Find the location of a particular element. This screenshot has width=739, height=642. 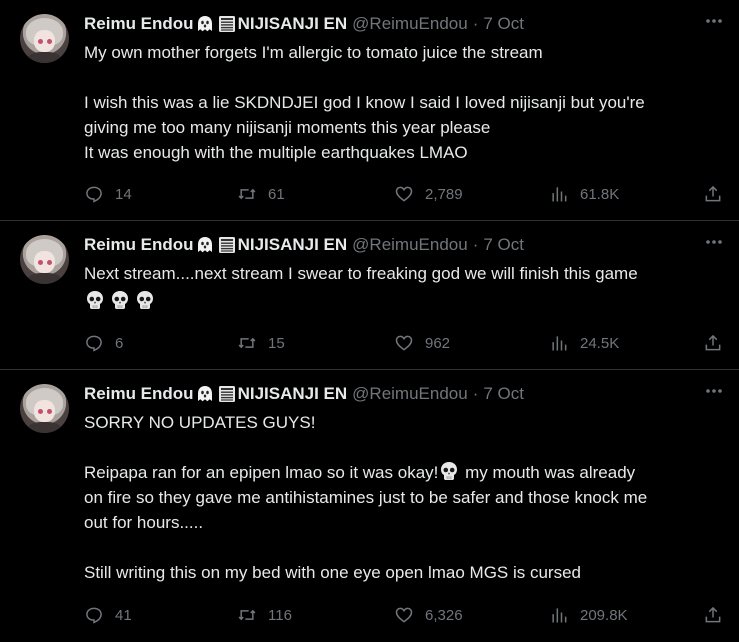

views-count: 61.8K is located at coordinates (600, 194).